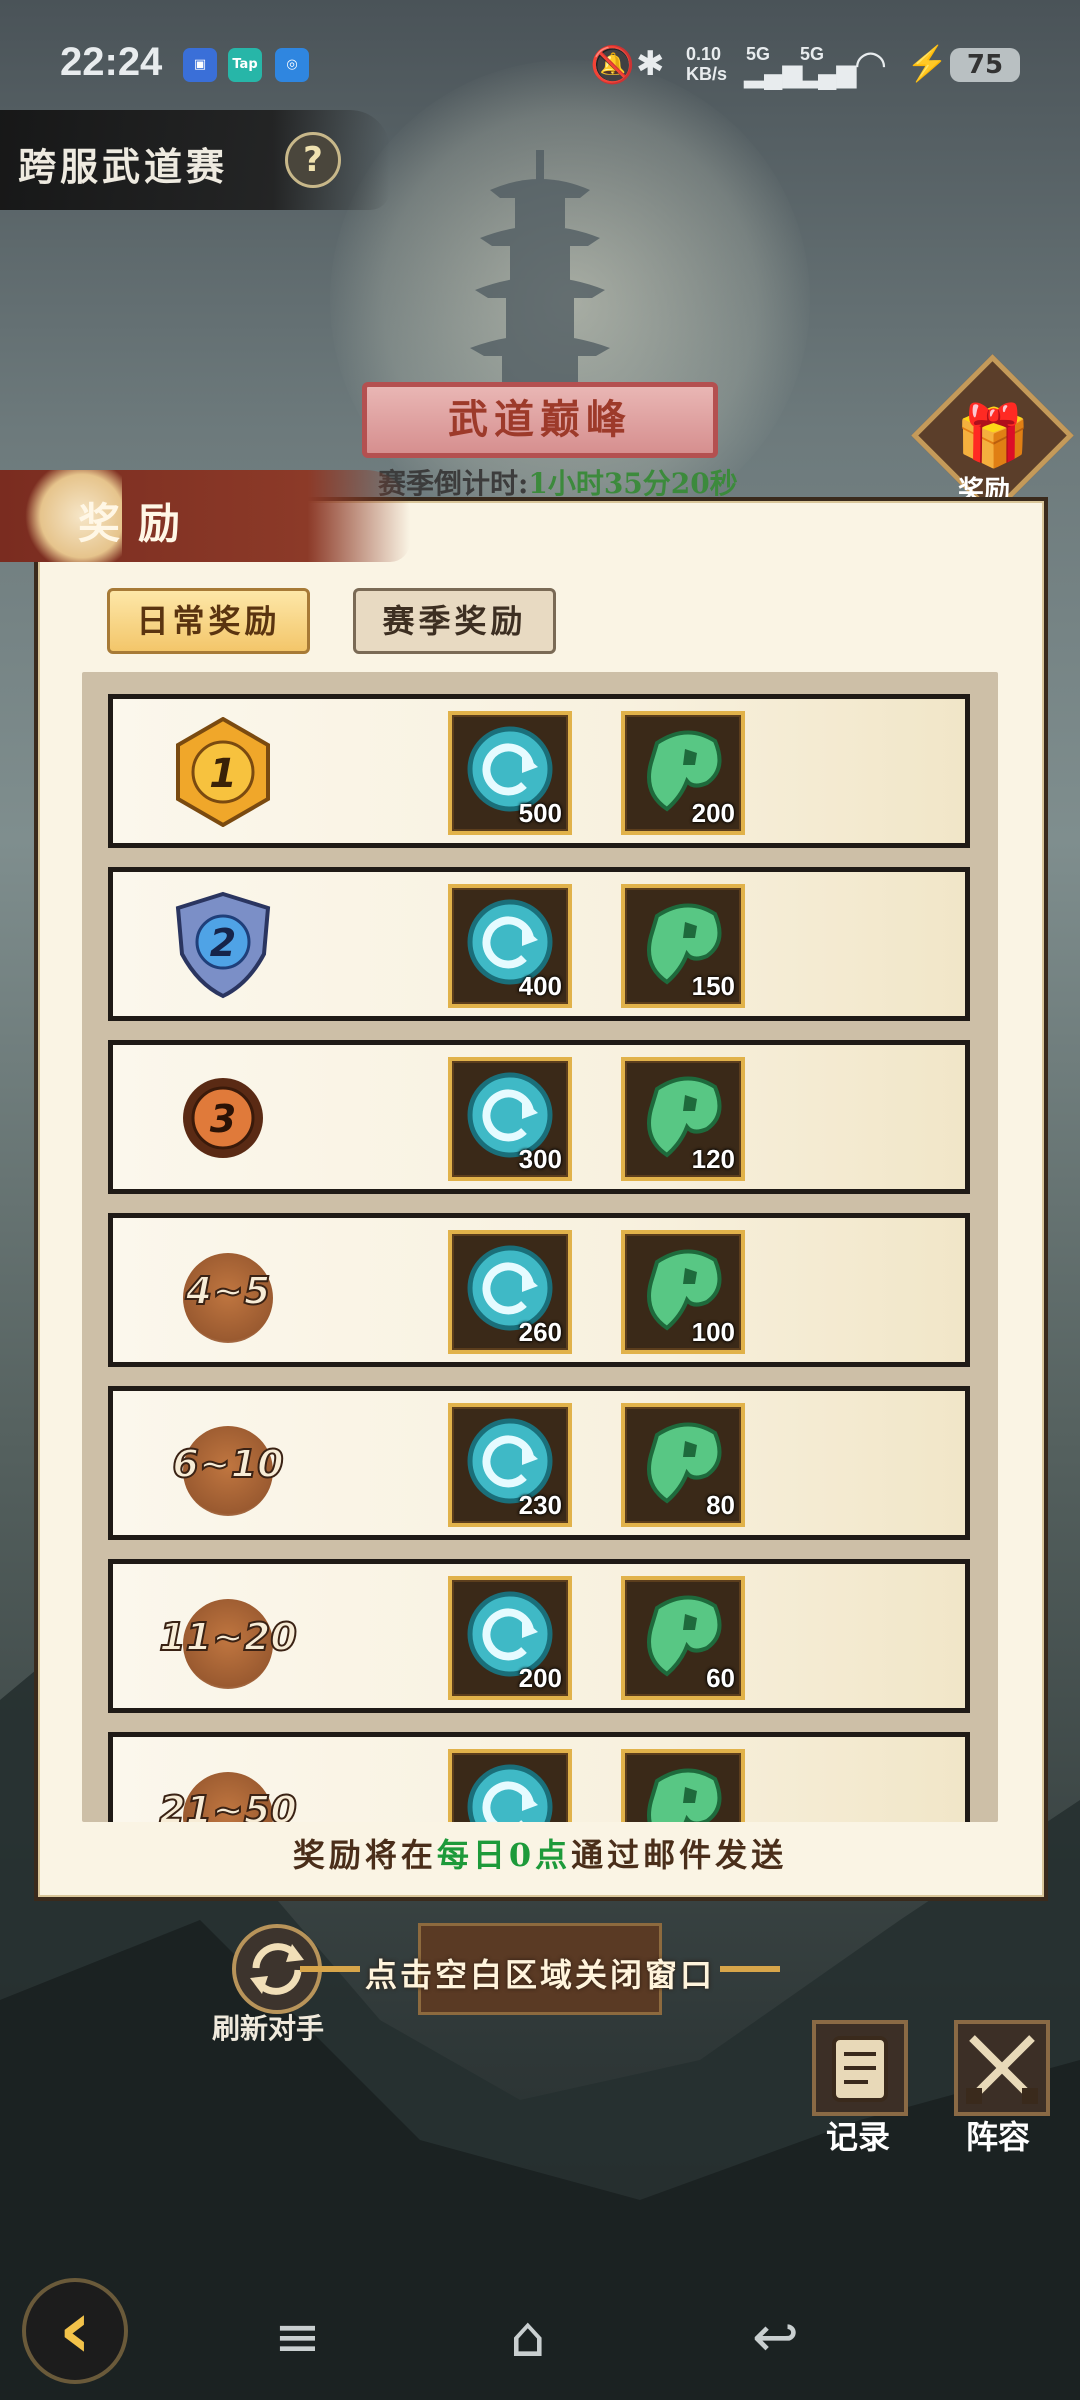  Describe the element at coordinates (683, 773) in the screenshot. I see `jade-reward-slot: 200` at that location.